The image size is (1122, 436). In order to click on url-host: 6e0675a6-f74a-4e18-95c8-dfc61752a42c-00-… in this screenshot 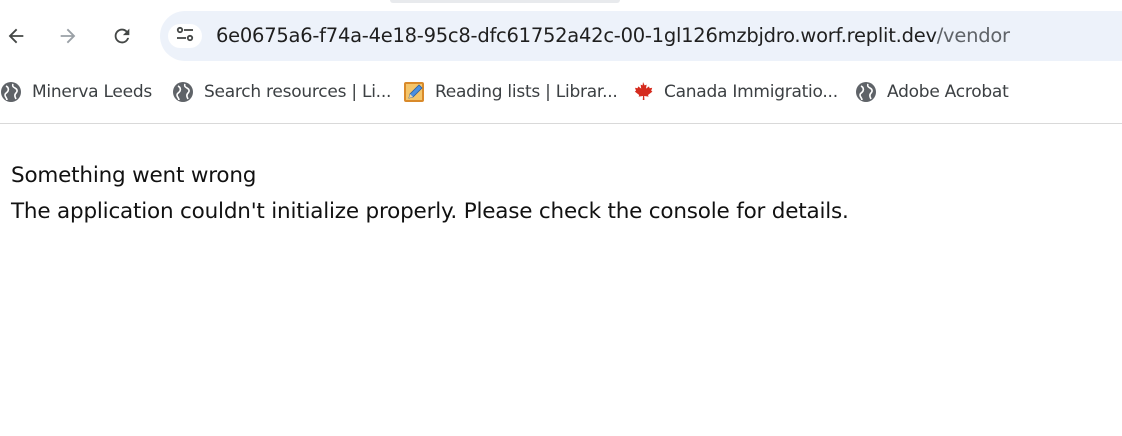, I will do `click(576, 35)`.